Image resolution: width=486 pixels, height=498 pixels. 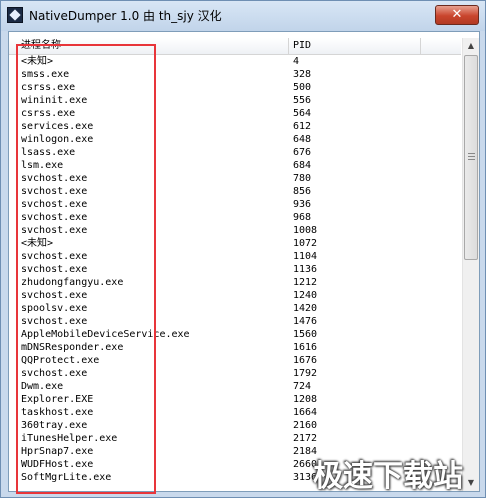 I want to click on table-row: lsass.exe 676, so click(x=235, y=152).